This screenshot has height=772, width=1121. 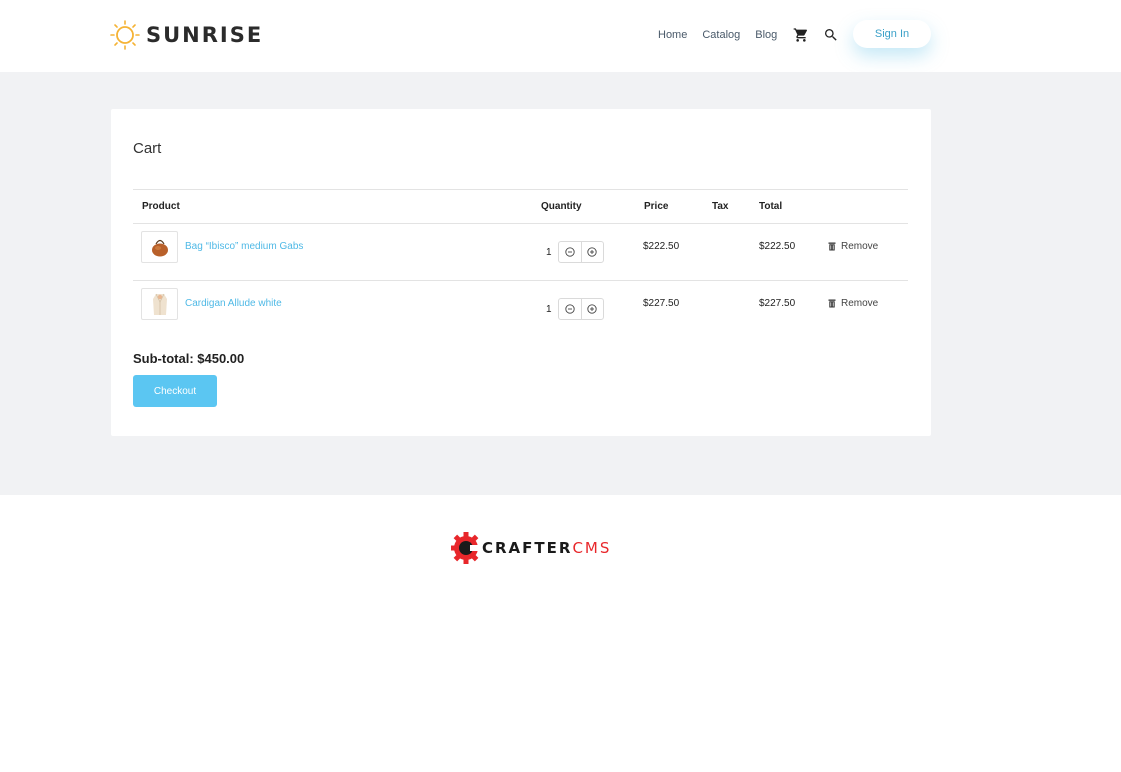 I want to click on item-total: $222.50, so click(x=777, y=246).